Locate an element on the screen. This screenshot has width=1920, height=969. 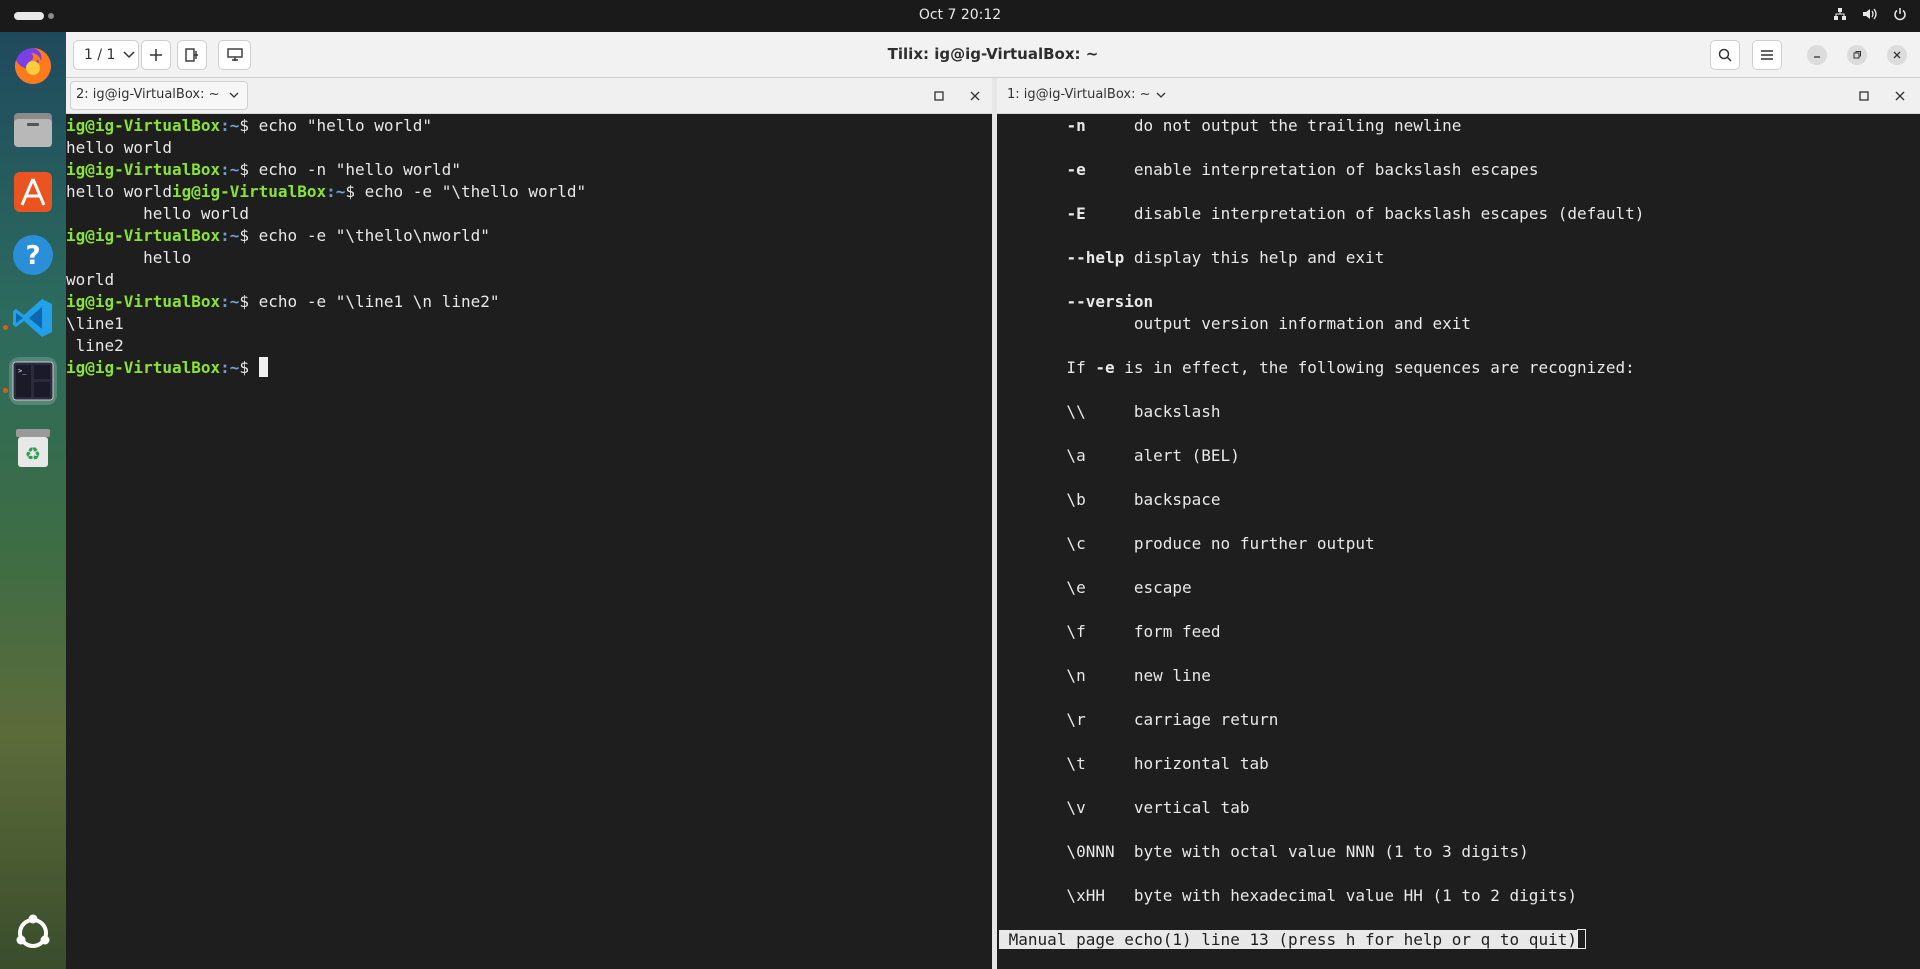
volume-icon is located at coordinates (1870, 16).